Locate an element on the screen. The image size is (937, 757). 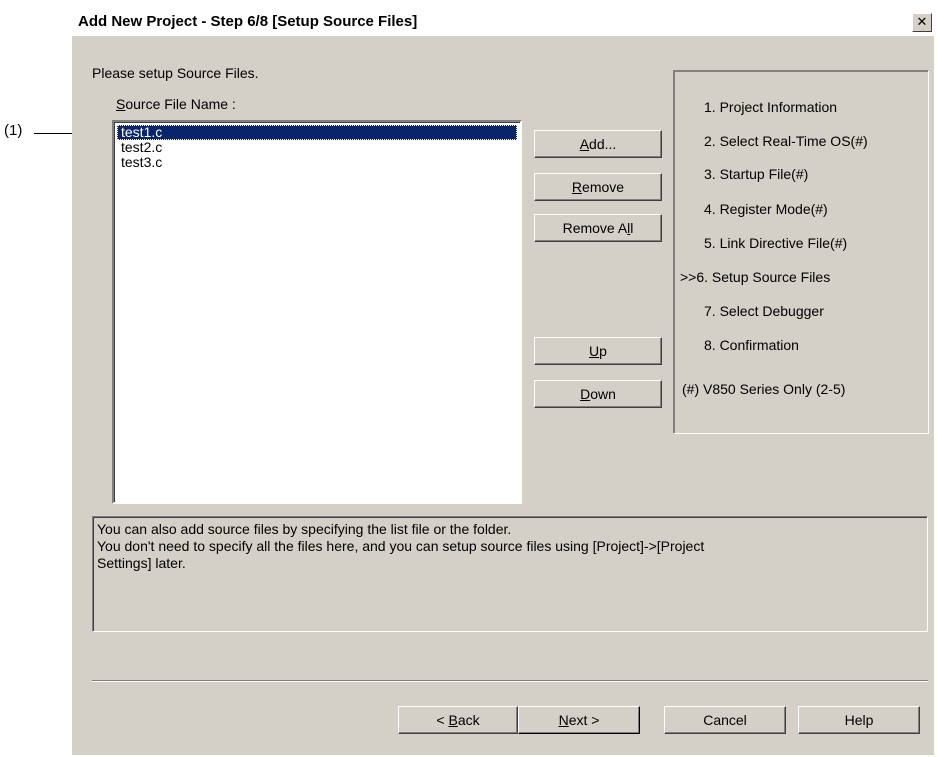
steps-note: (#) V850 Series Only (2-5) is located at coordinates (764, 389).